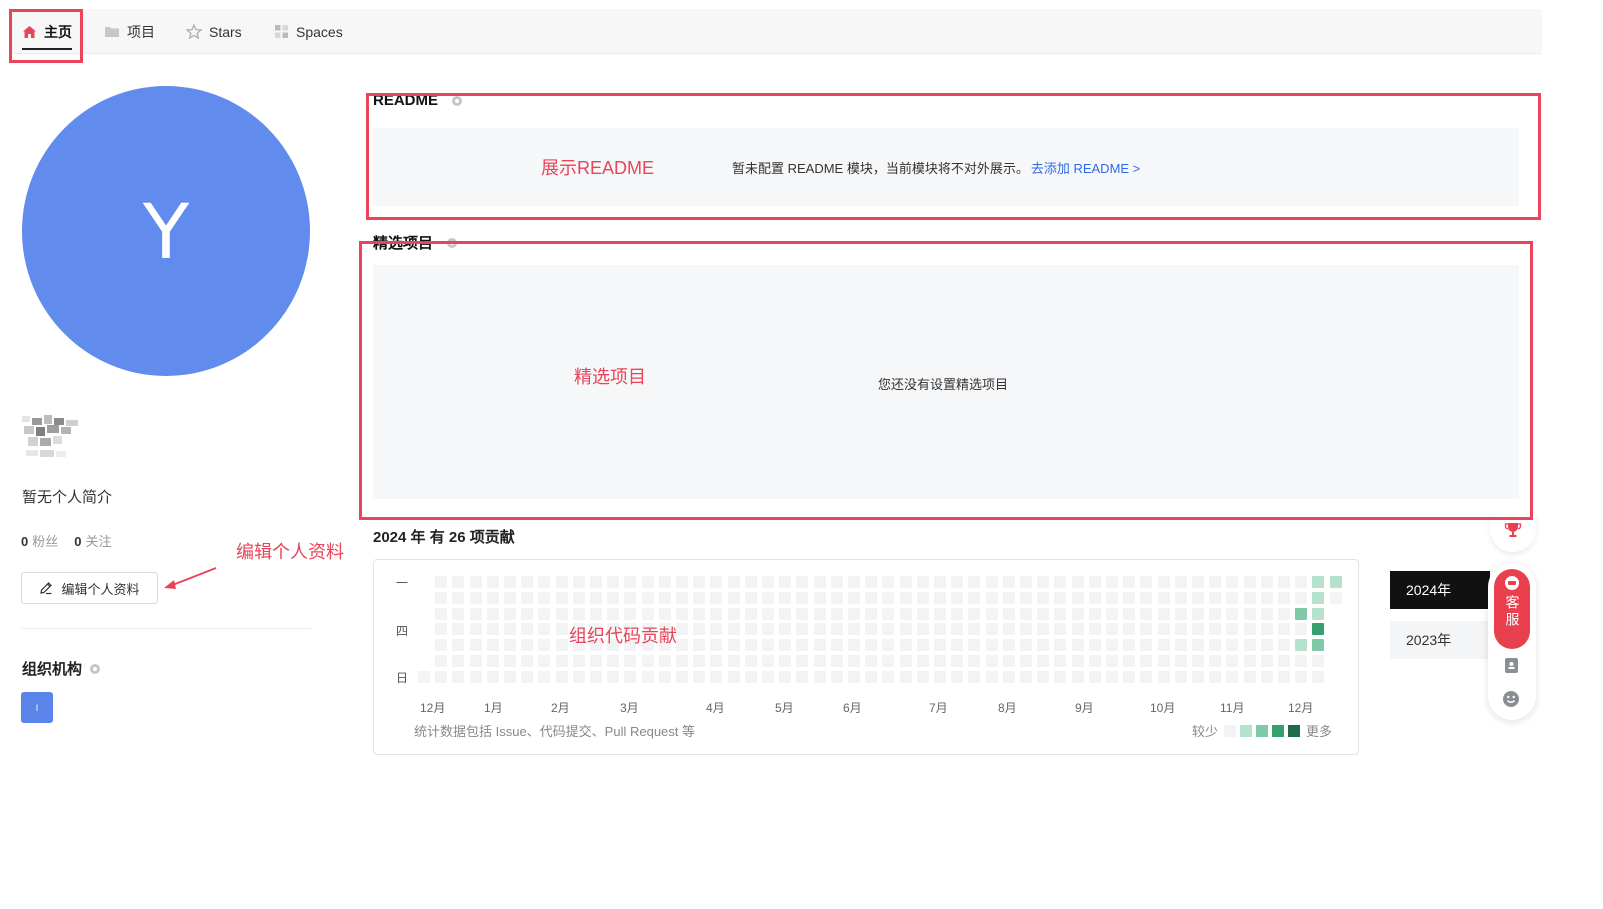 The image size is (1603, 909). I want to click on customer-service-button: 客服, so click(1512, 609).